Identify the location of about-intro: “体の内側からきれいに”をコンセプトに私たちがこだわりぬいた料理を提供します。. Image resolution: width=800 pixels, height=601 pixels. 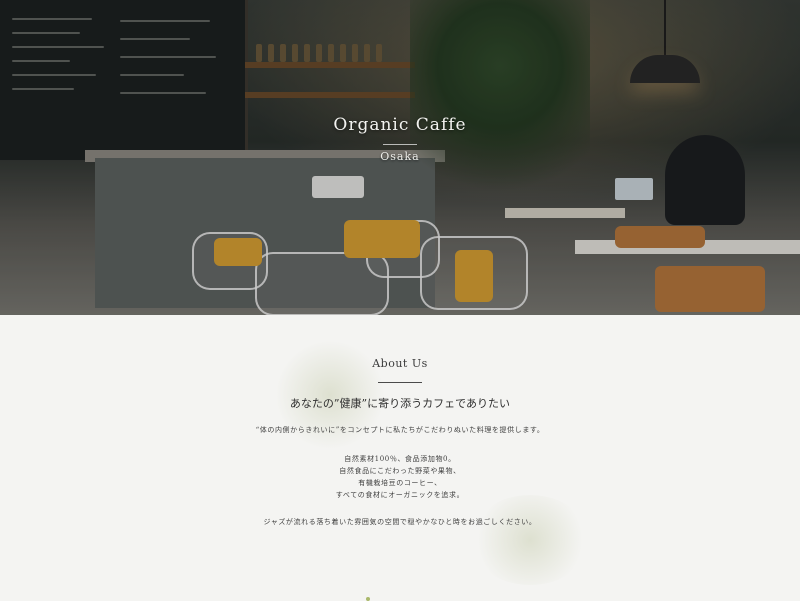
(400, 430).